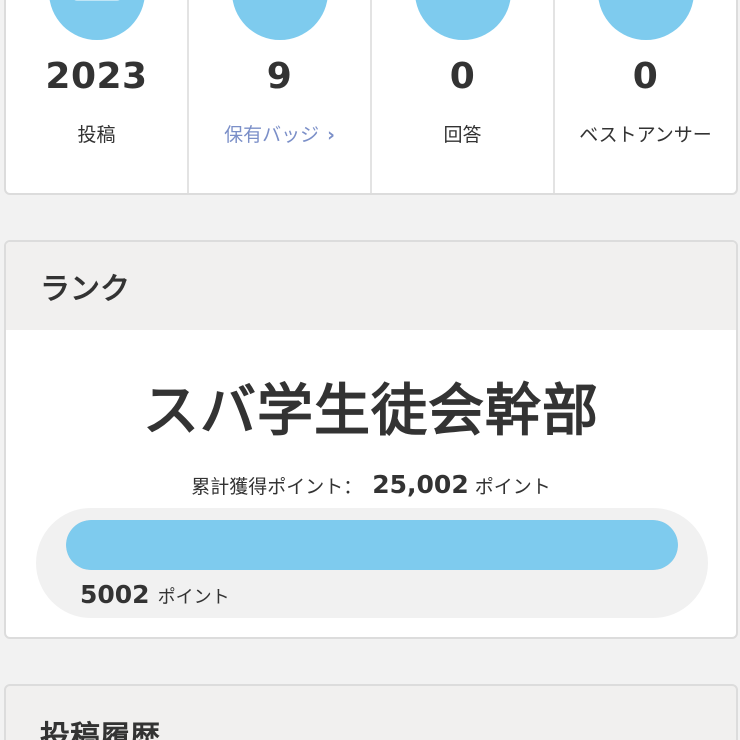  What do you see at coordinates (371, 712) in the screenshot?
I see `post-history-header: 投稿履歴` at bounding box center [371, 712].